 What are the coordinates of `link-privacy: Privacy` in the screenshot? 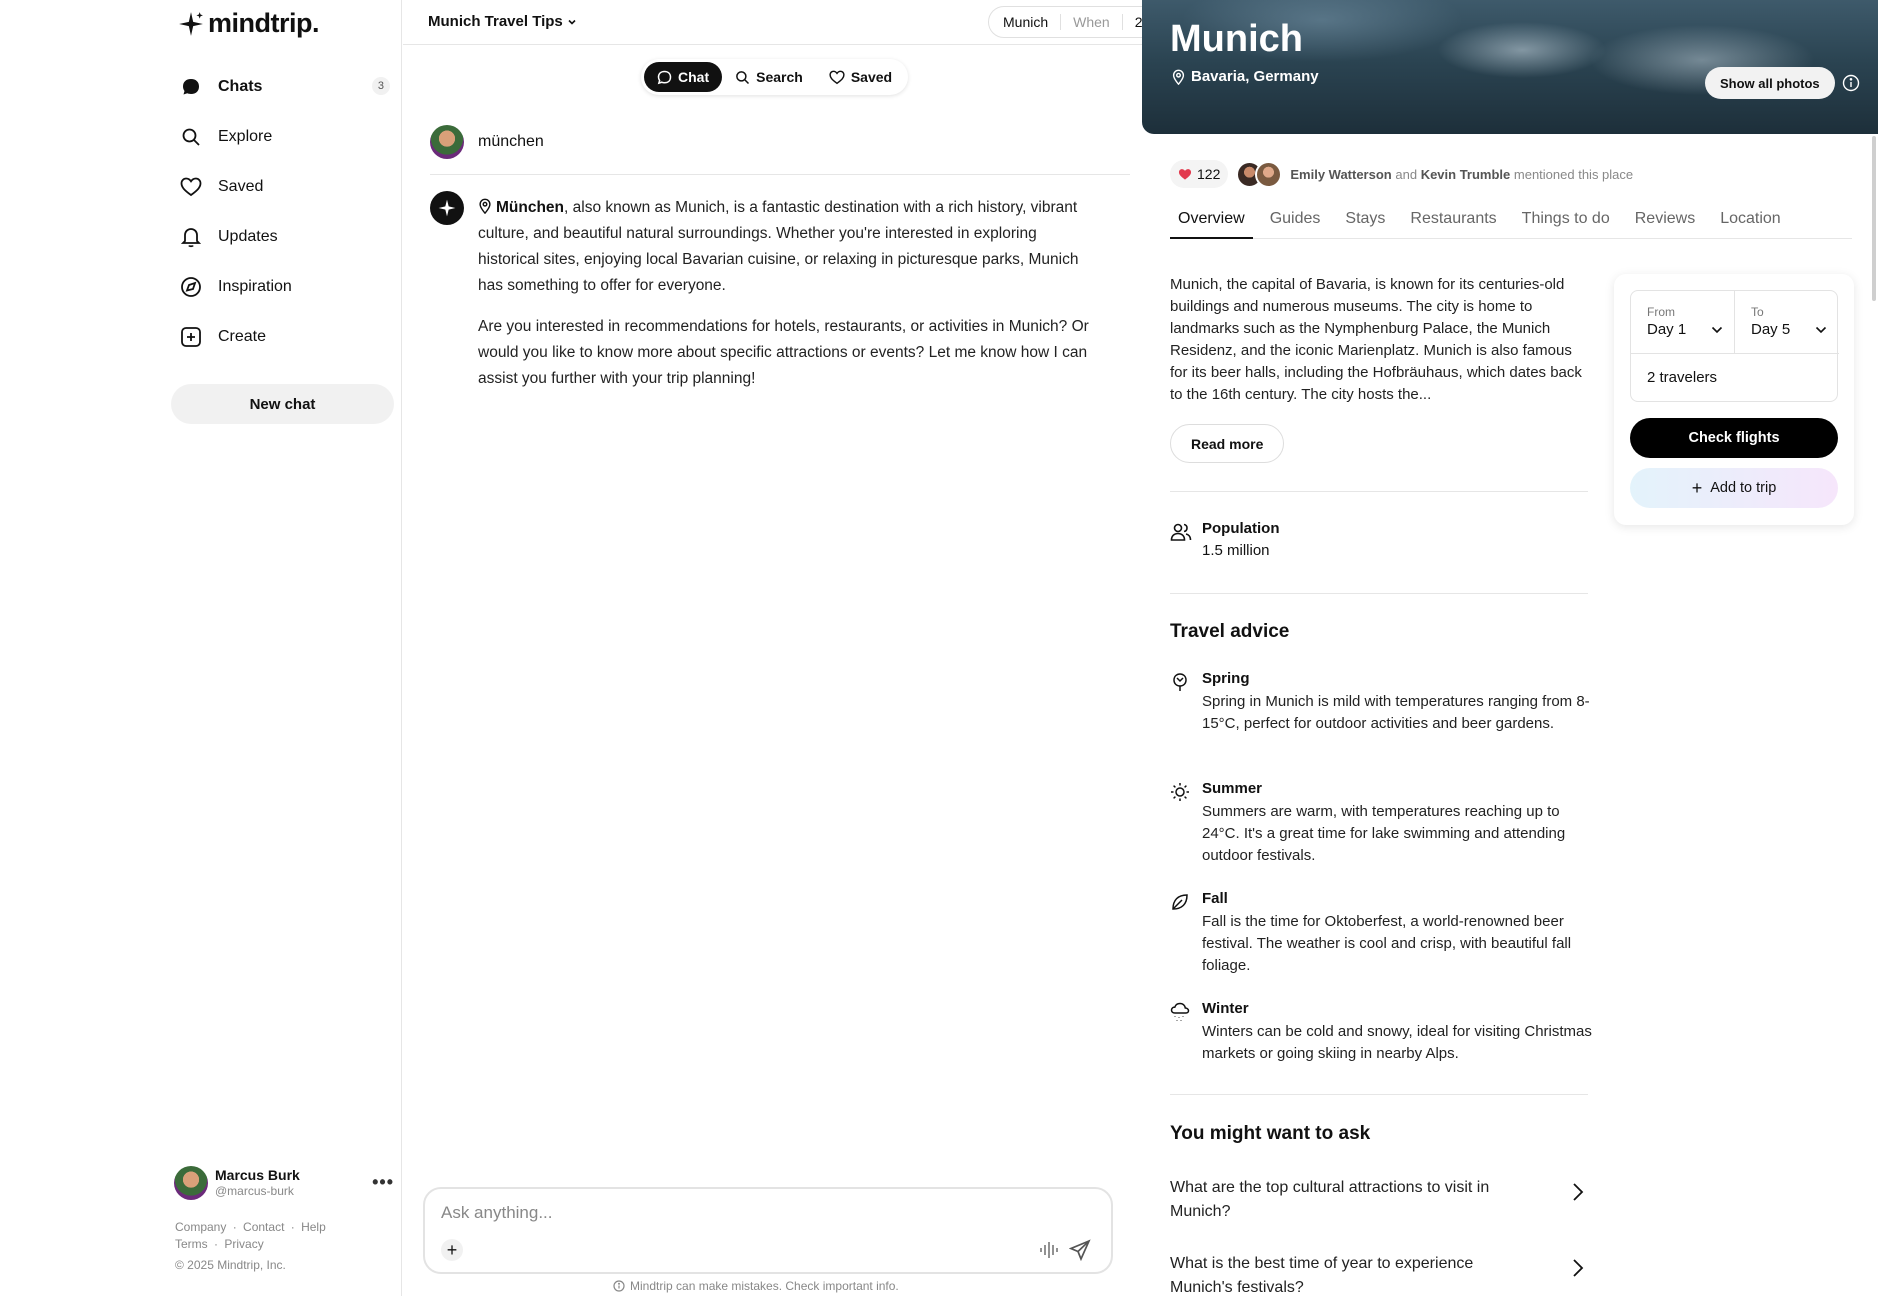 It's located at (243, 1244).